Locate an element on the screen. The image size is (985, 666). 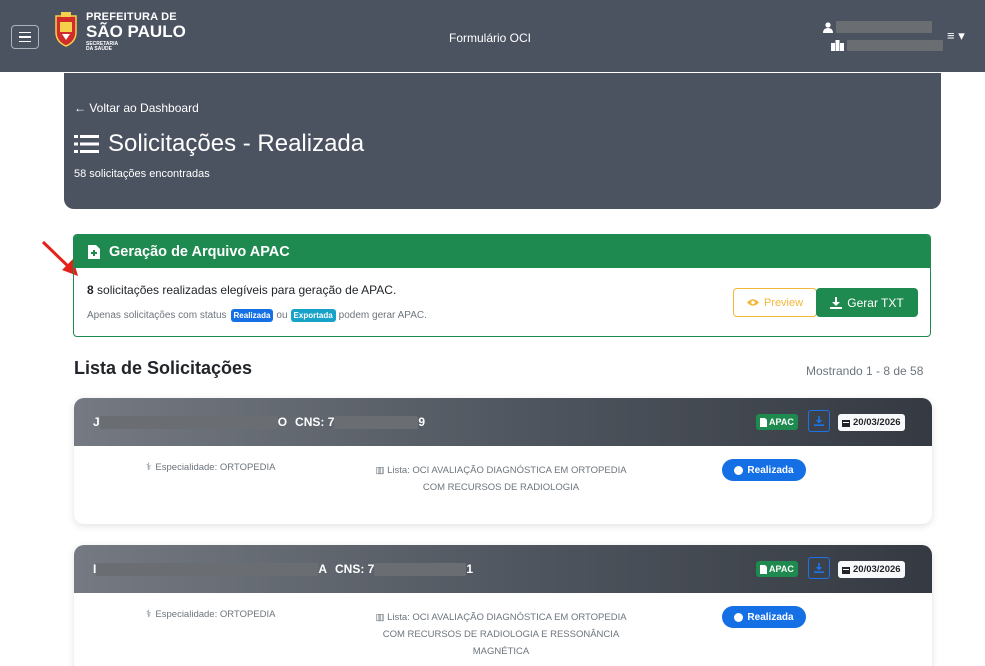
hospital-icon is located at coordinates (837, 45).